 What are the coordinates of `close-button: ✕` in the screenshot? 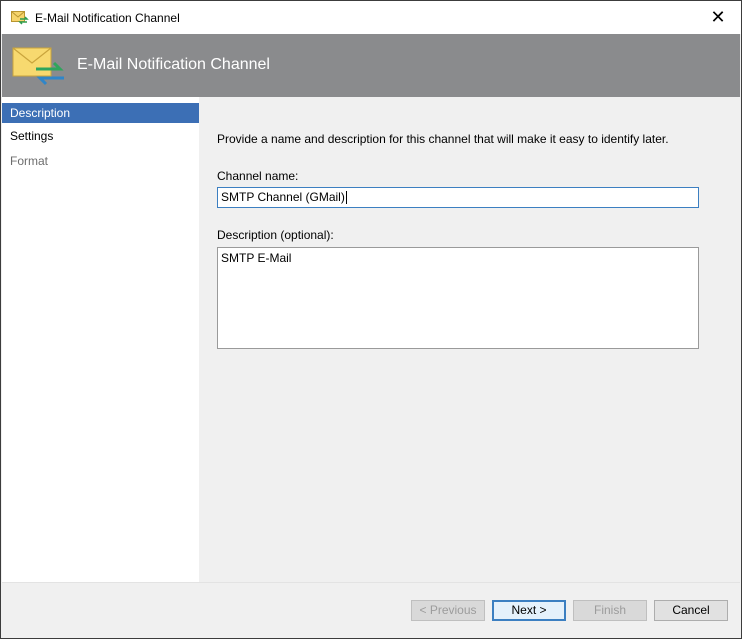 It's located at (718, 17).